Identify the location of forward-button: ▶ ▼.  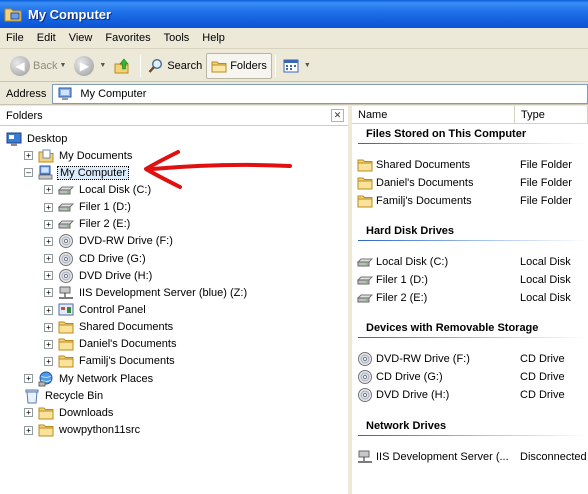
(90, 66).